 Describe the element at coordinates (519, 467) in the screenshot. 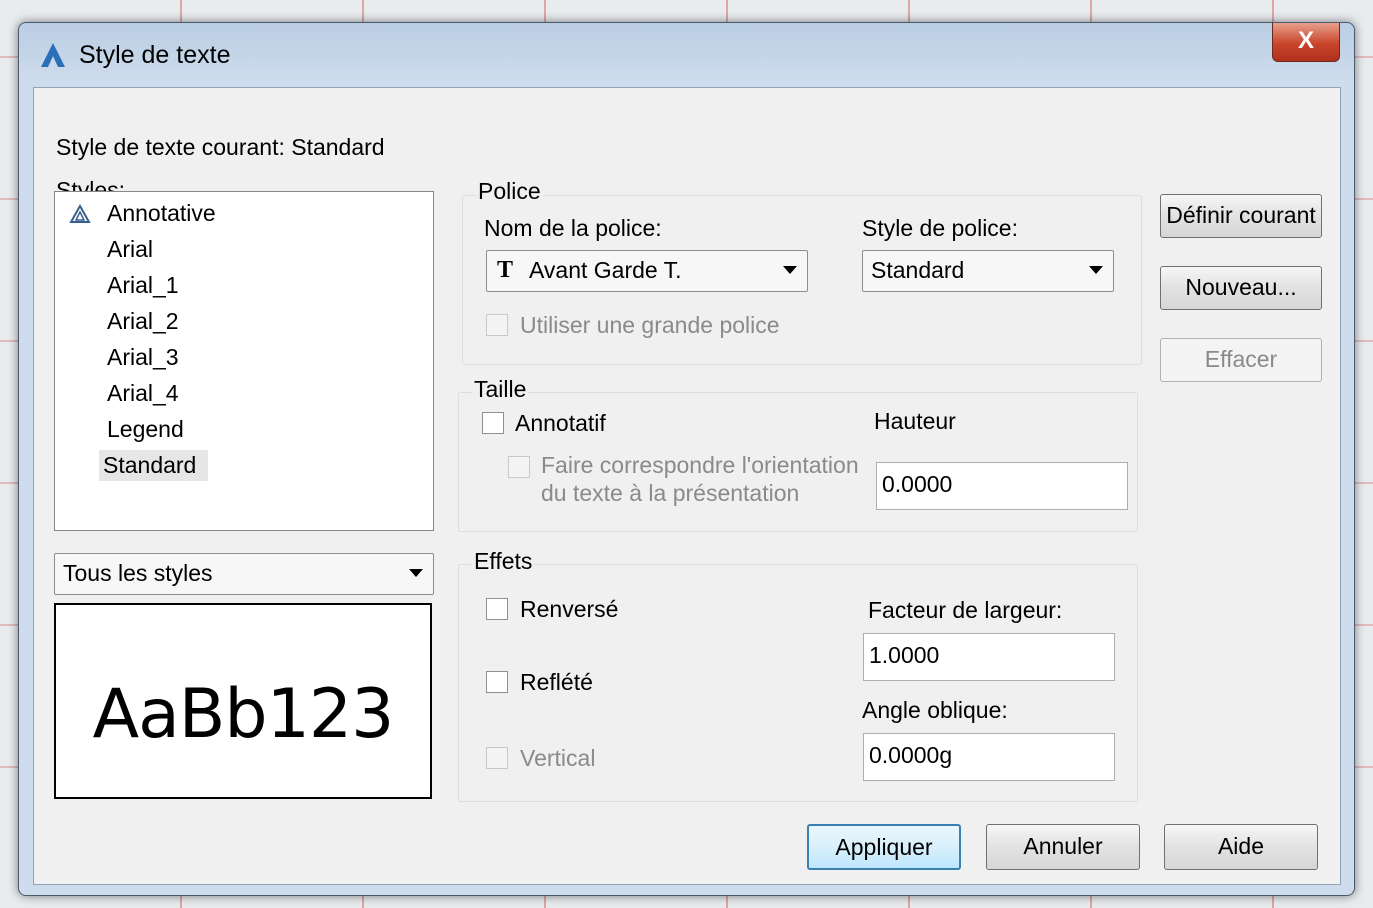

I see `match-orientation-checkbox` at that location.